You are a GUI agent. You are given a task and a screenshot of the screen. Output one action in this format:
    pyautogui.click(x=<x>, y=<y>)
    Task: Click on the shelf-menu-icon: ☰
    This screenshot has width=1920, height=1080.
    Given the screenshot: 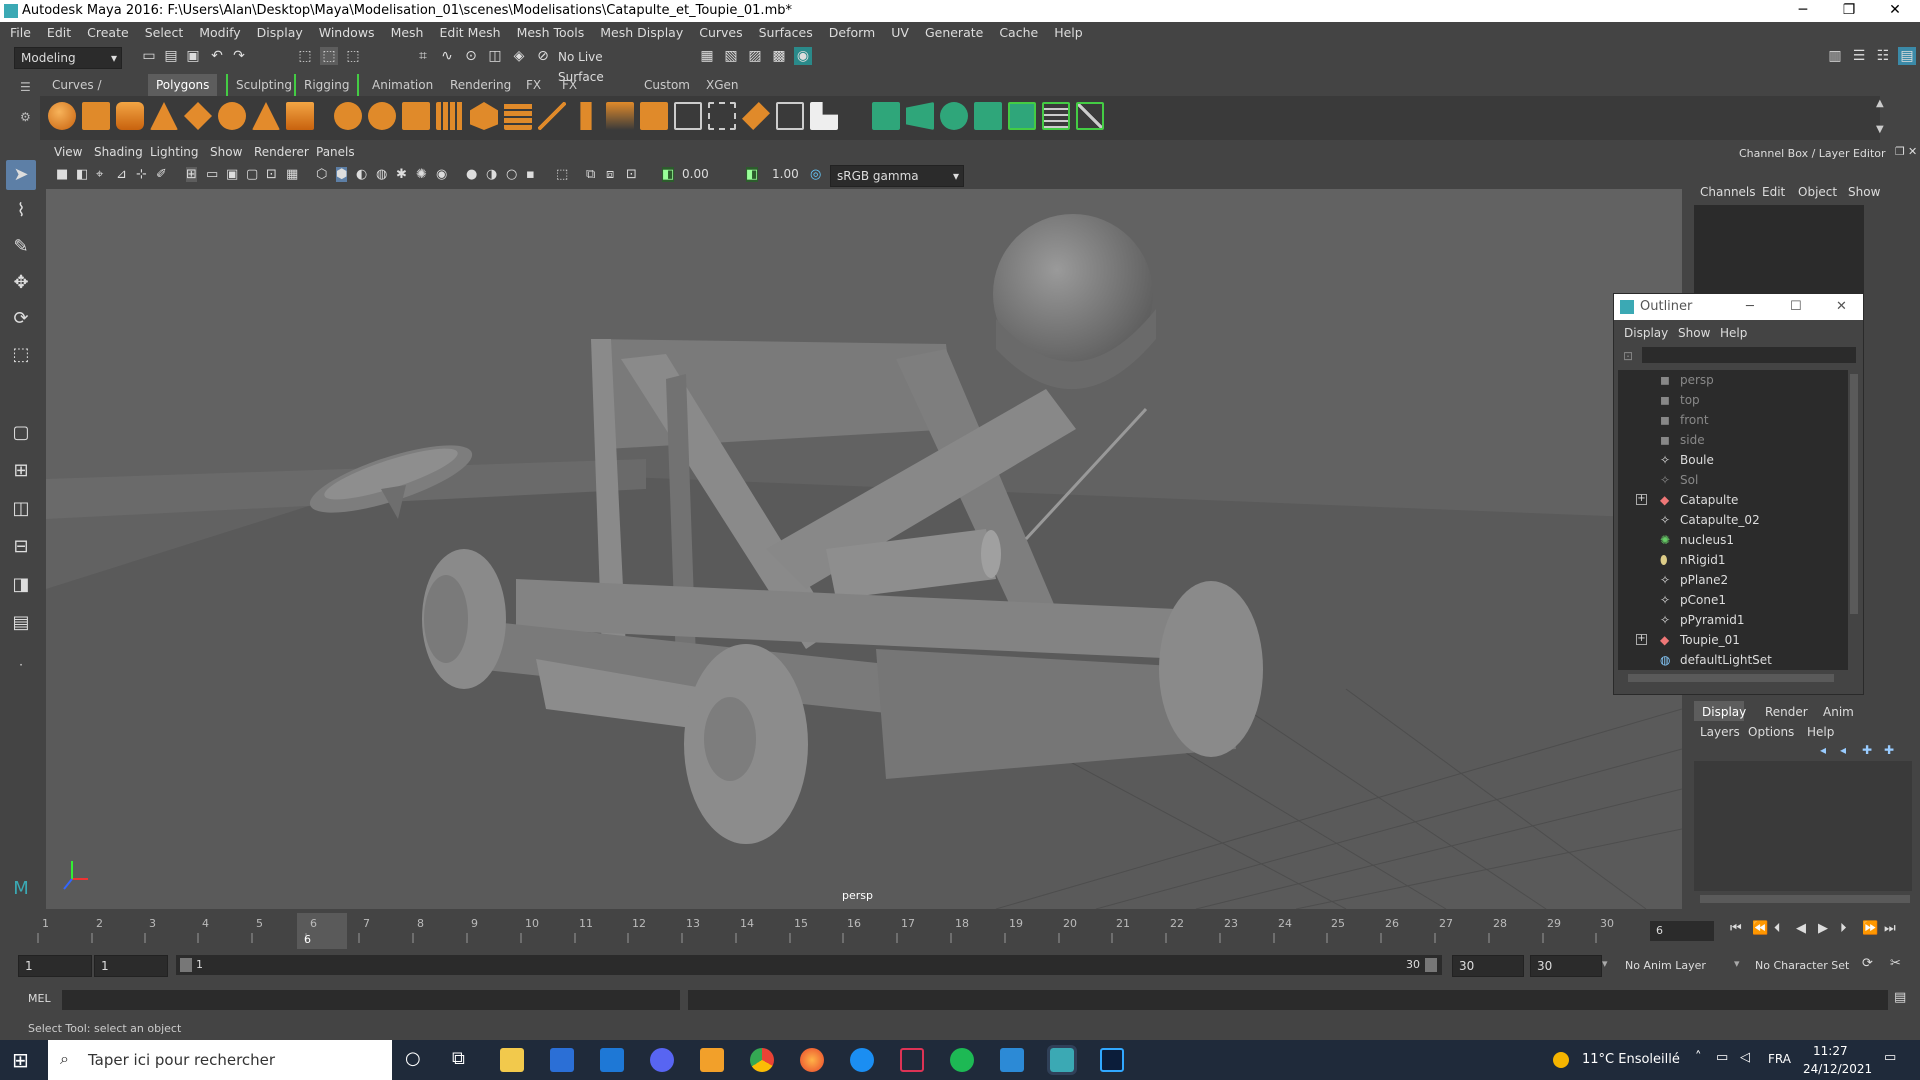 What is the action you would take?
    pyautogui.click(x=27, y=87)
    